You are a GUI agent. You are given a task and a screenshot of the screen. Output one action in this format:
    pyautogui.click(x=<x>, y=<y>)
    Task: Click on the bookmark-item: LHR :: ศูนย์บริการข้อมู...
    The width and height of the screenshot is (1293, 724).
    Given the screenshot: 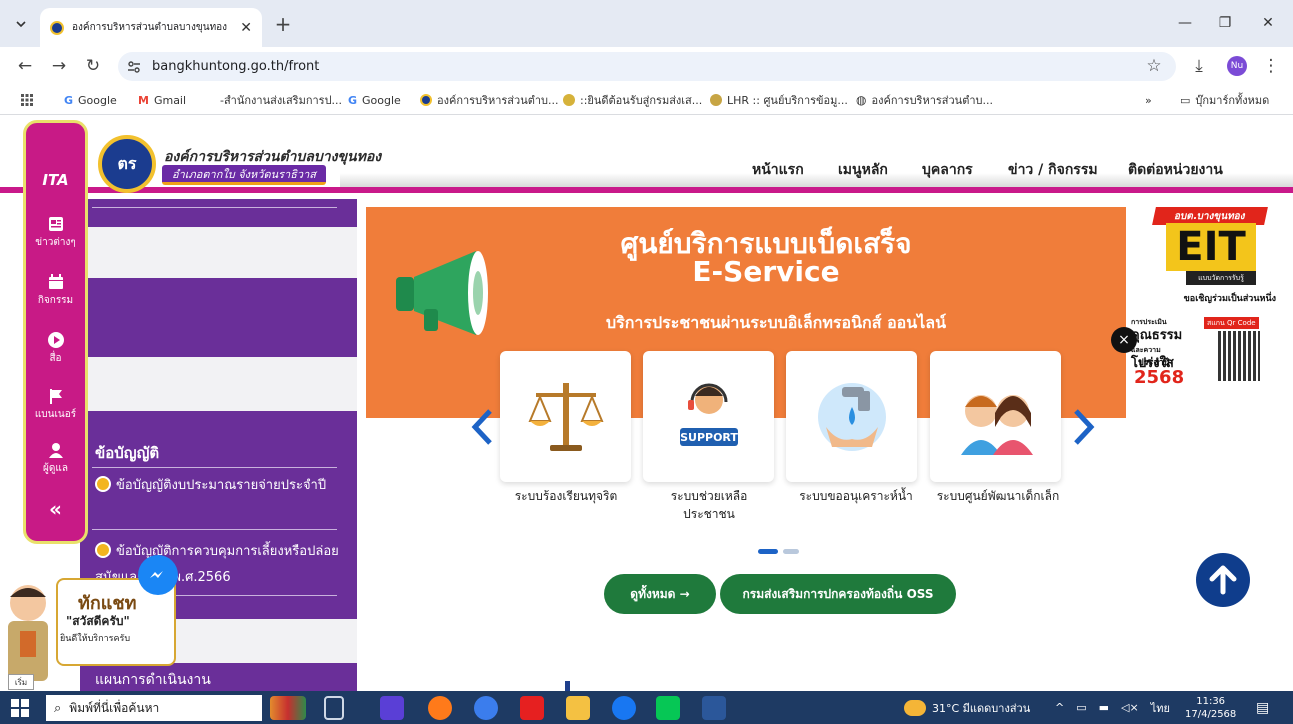 What is the action you would take?
    pyautogui.click(x=779, y=100)
    